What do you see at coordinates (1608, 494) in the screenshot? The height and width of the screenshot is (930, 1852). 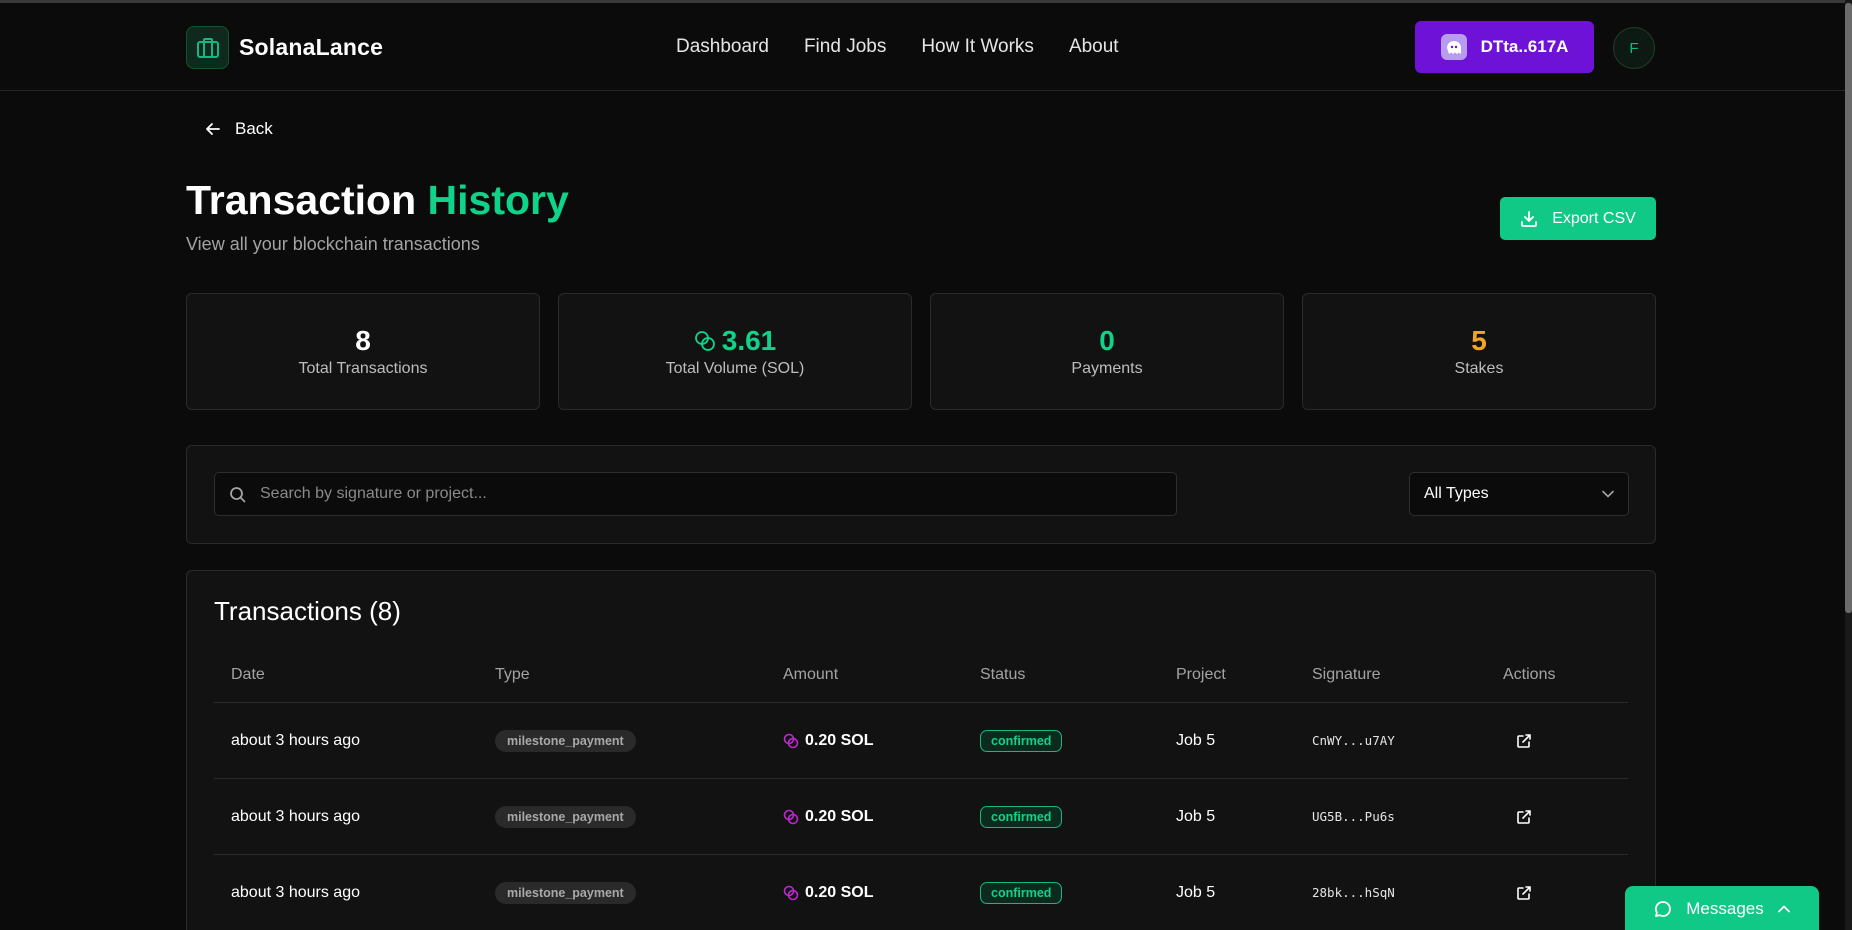 I see `chevron-down-icon` at bounding box center [1608, 494].